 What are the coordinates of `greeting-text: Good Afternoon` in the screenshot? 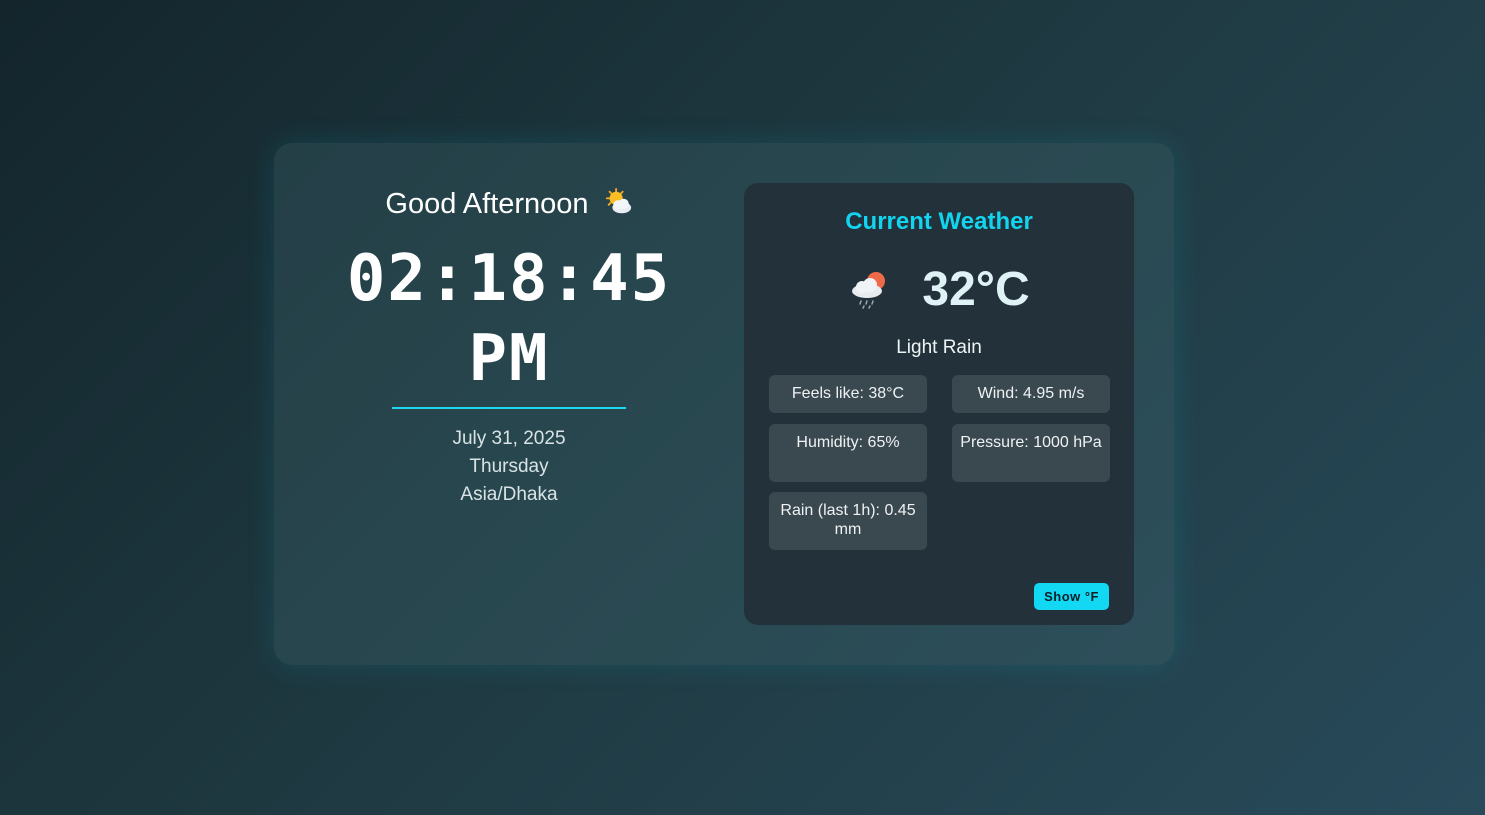 It's located at (487, 204).